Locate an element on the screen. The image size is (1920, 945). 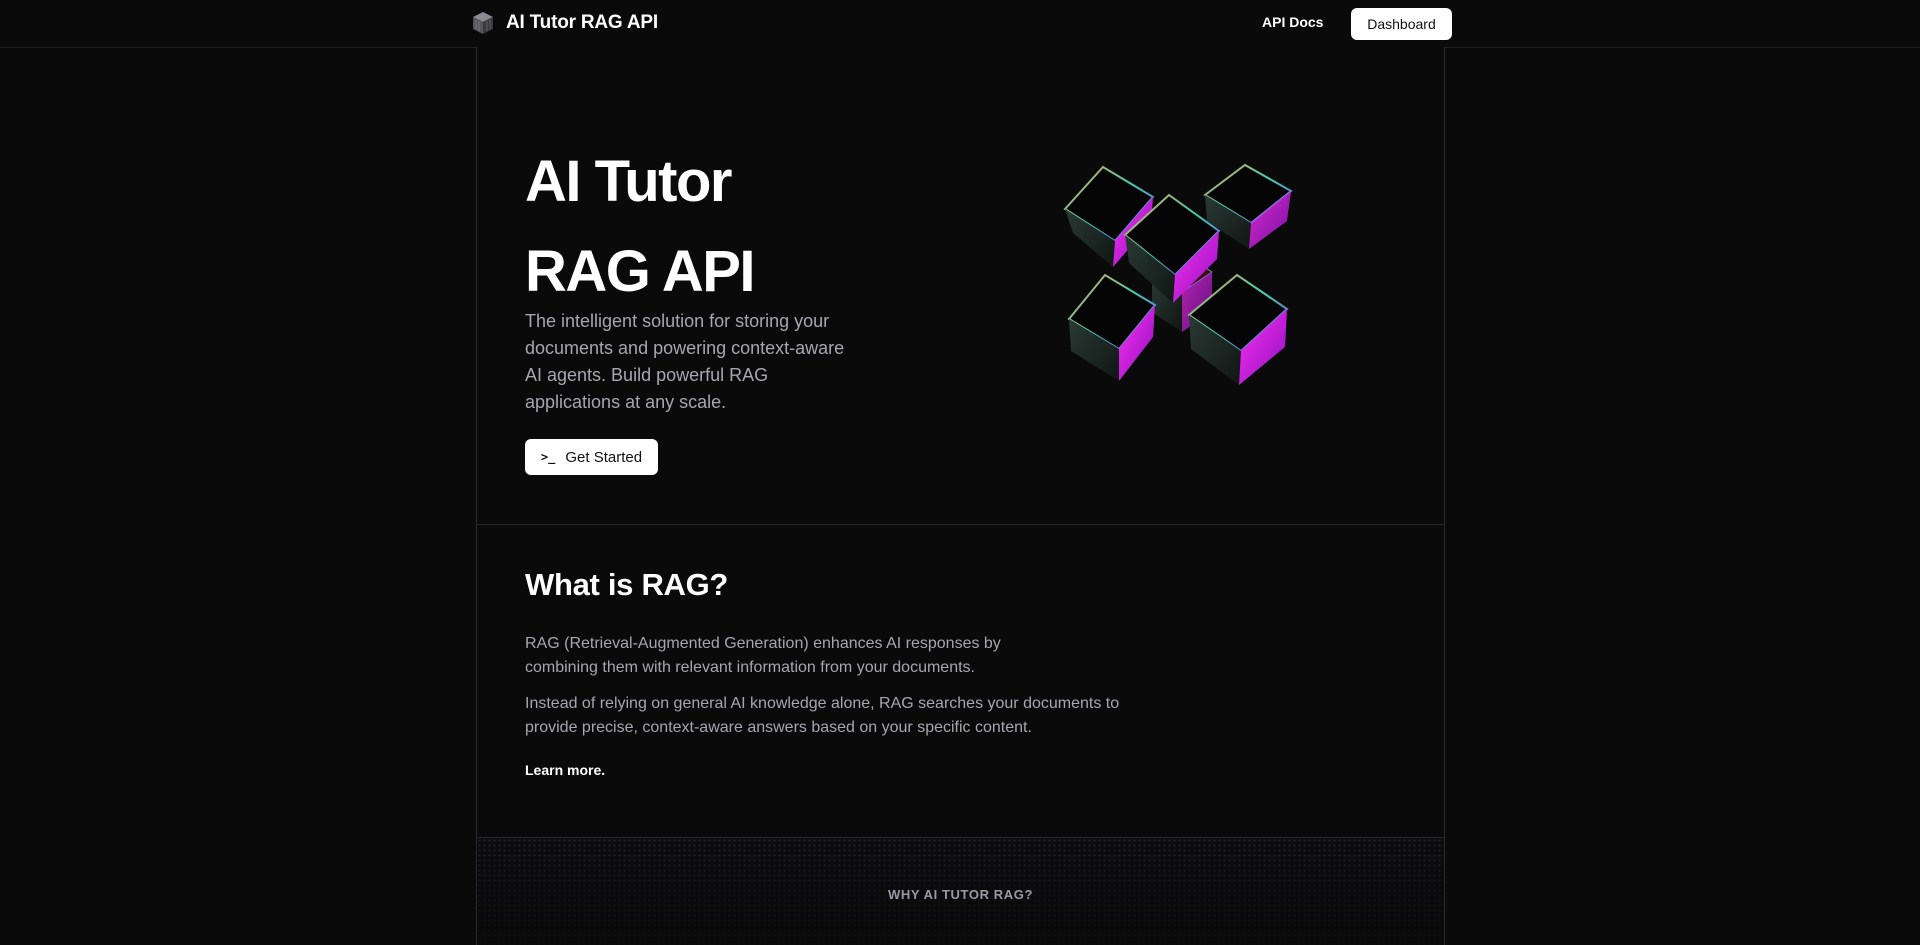
api-docs-link: API Docs is located at coordinates (1292, 22).